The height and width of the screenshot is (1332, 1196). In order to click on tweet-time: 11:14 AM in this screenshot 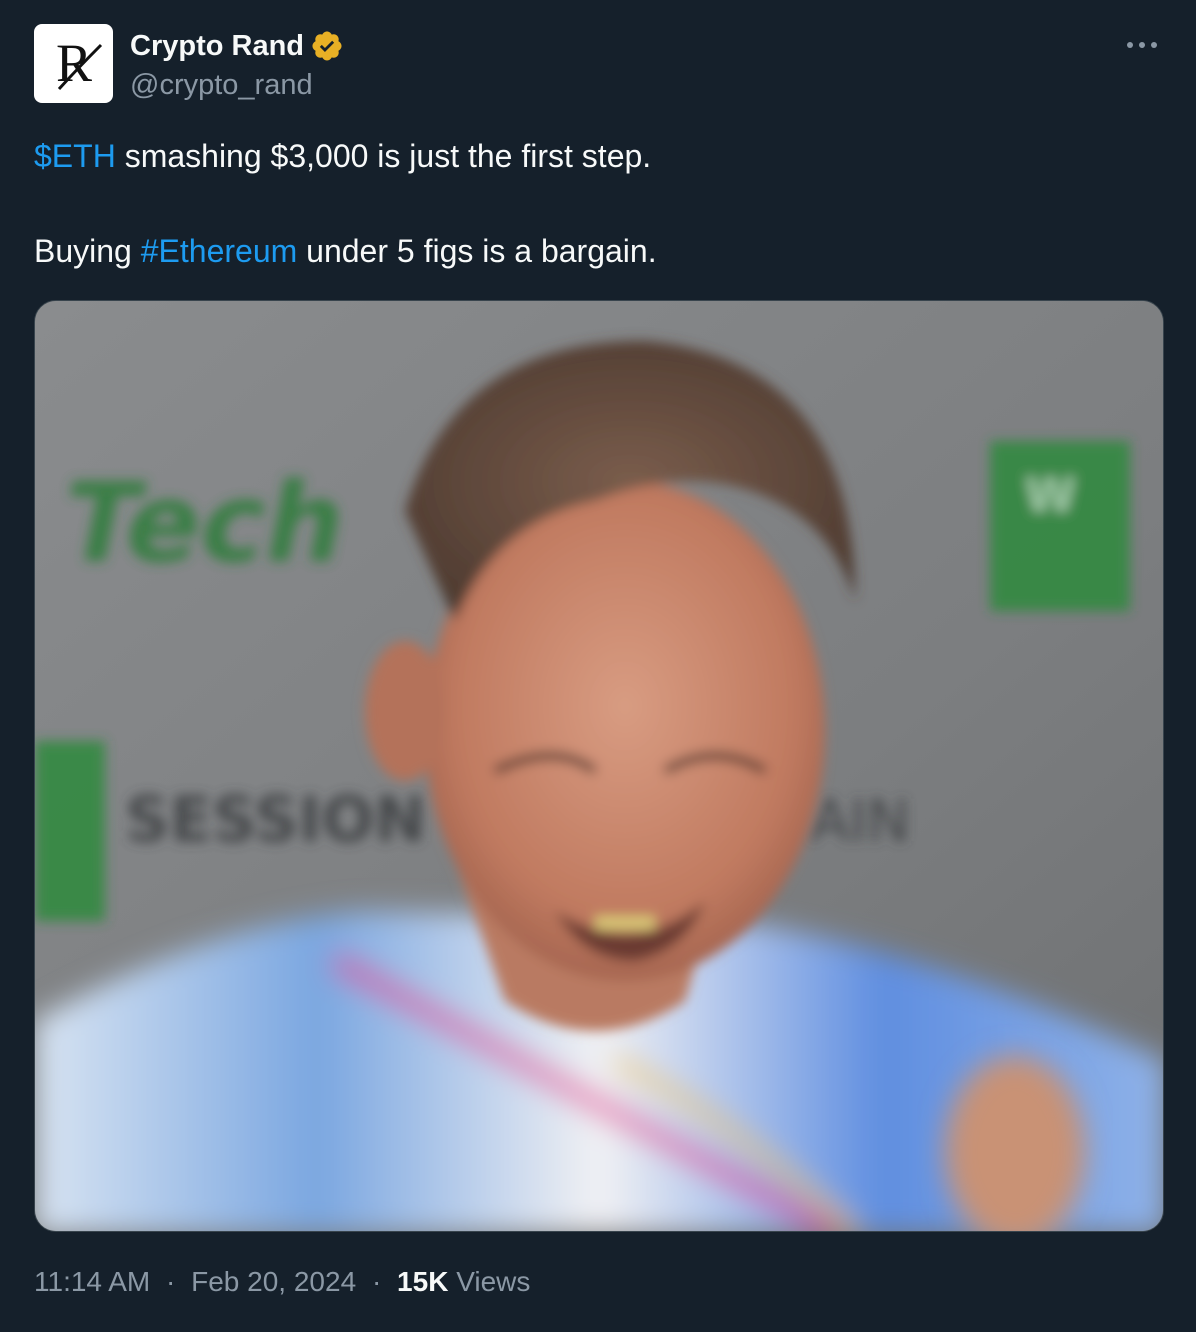, I will do `click(92, 1281)`.